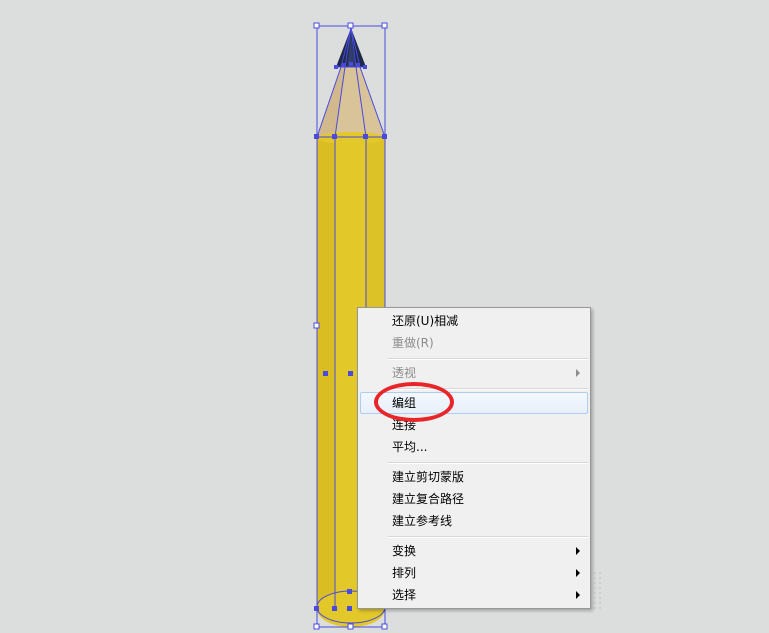 Image resolution: width=769 pixels, height=633 pixels. I want to click on pencil-shoulder-curve, so click(351, 138).